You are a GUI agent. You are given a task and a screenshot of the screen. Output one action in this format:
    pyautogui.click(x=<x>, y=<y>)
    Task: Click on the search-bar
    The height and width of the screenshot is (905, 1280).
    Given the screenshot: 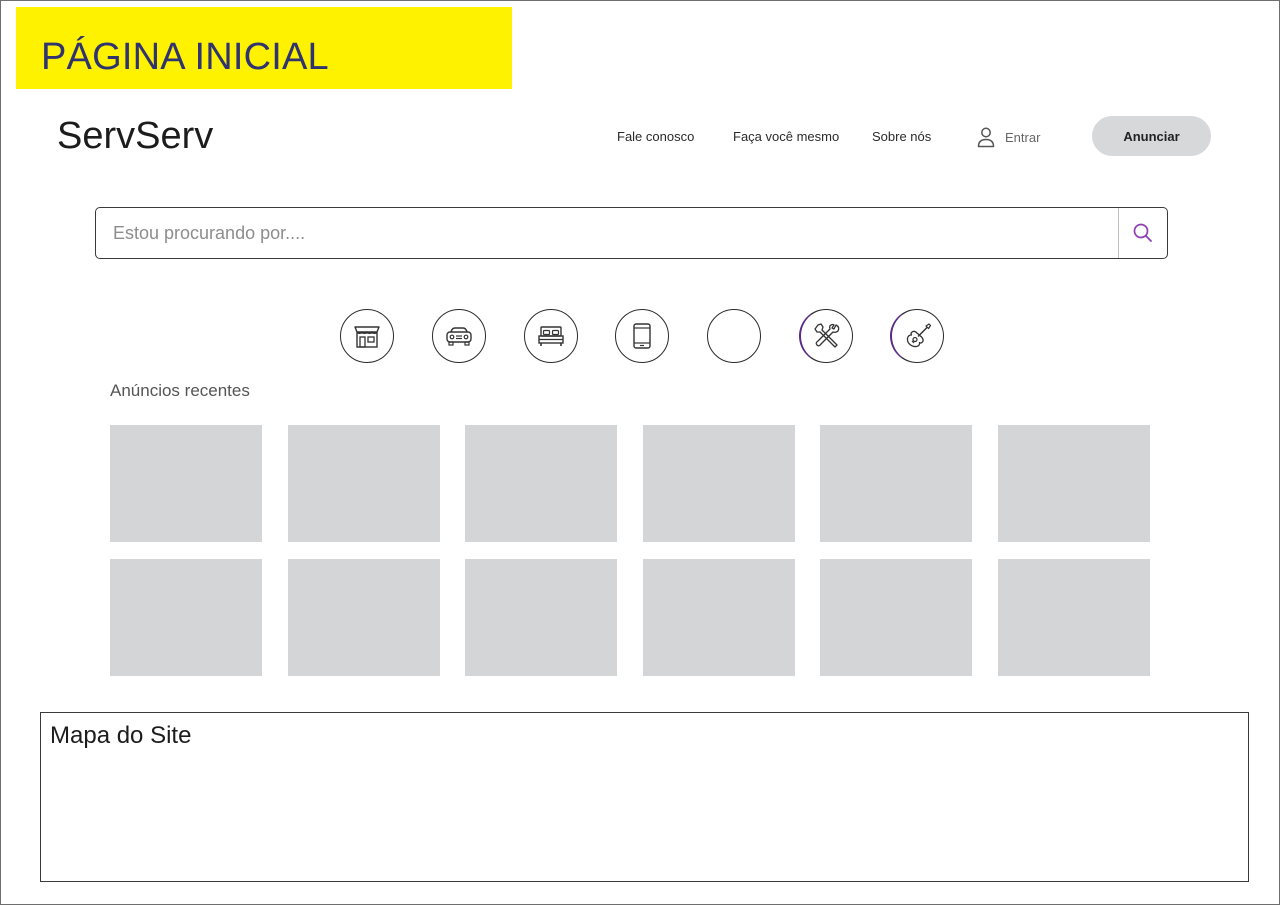 What is the action you would take?
    pyautogui.click(x=631, y=233)
    